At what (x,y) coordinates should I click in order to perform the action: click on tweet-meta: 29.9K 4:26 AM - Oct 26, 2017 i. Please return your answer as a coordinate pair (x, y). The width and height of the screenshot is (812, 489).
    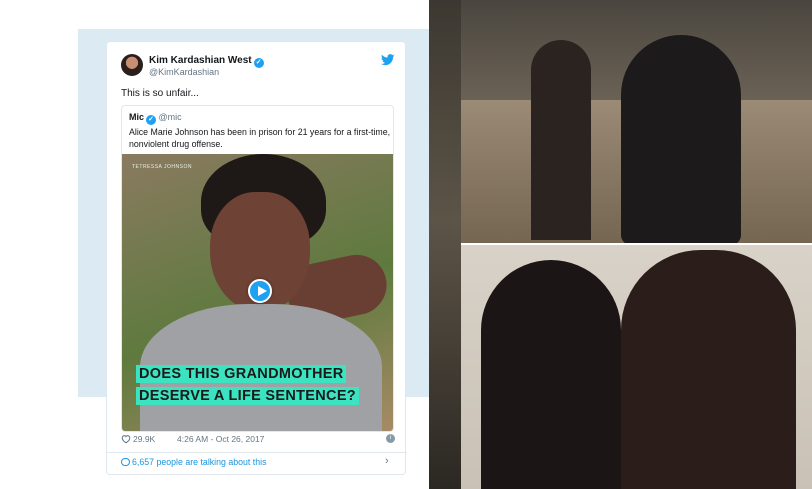
    Looking at the image, I should click on (258, 441).